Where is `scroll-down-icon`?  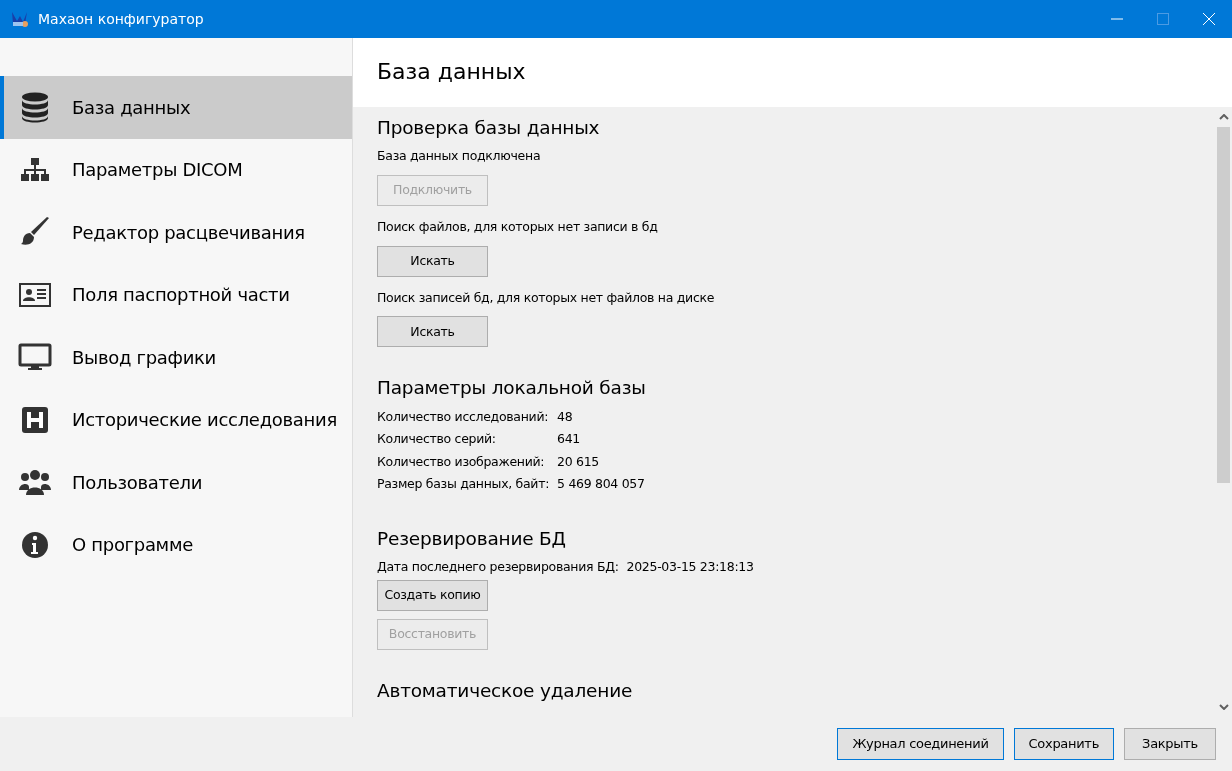
scroll-down-icon is located at coordinates (1223, 707).